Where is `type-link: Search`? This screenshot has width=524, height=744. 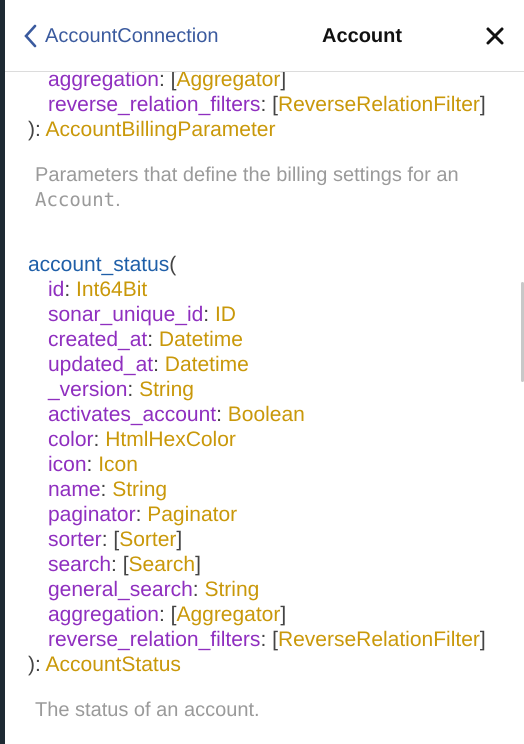 type-link: Search is located at coordinates (162, 564).